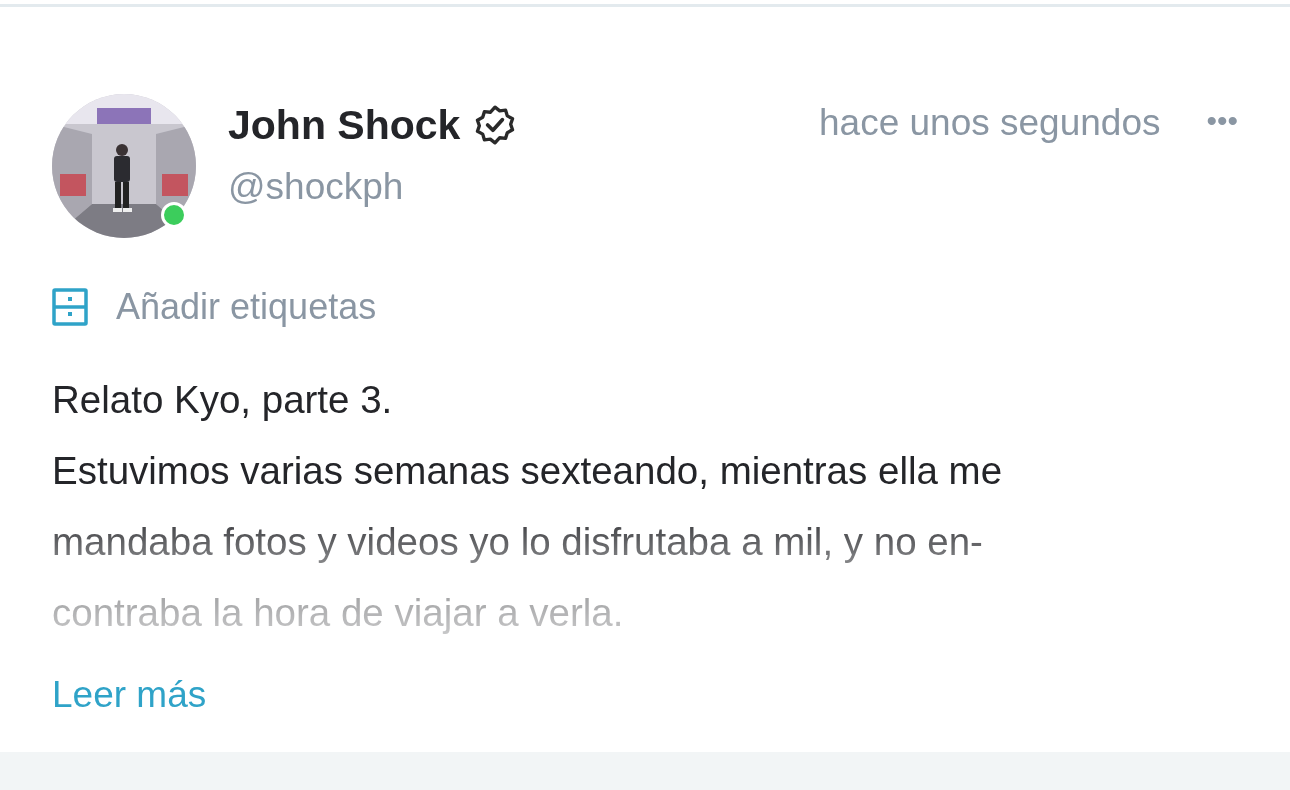 The height and width of the screenshot is (790, 1290). I want to click on drawer-icon, so click(70, 307).